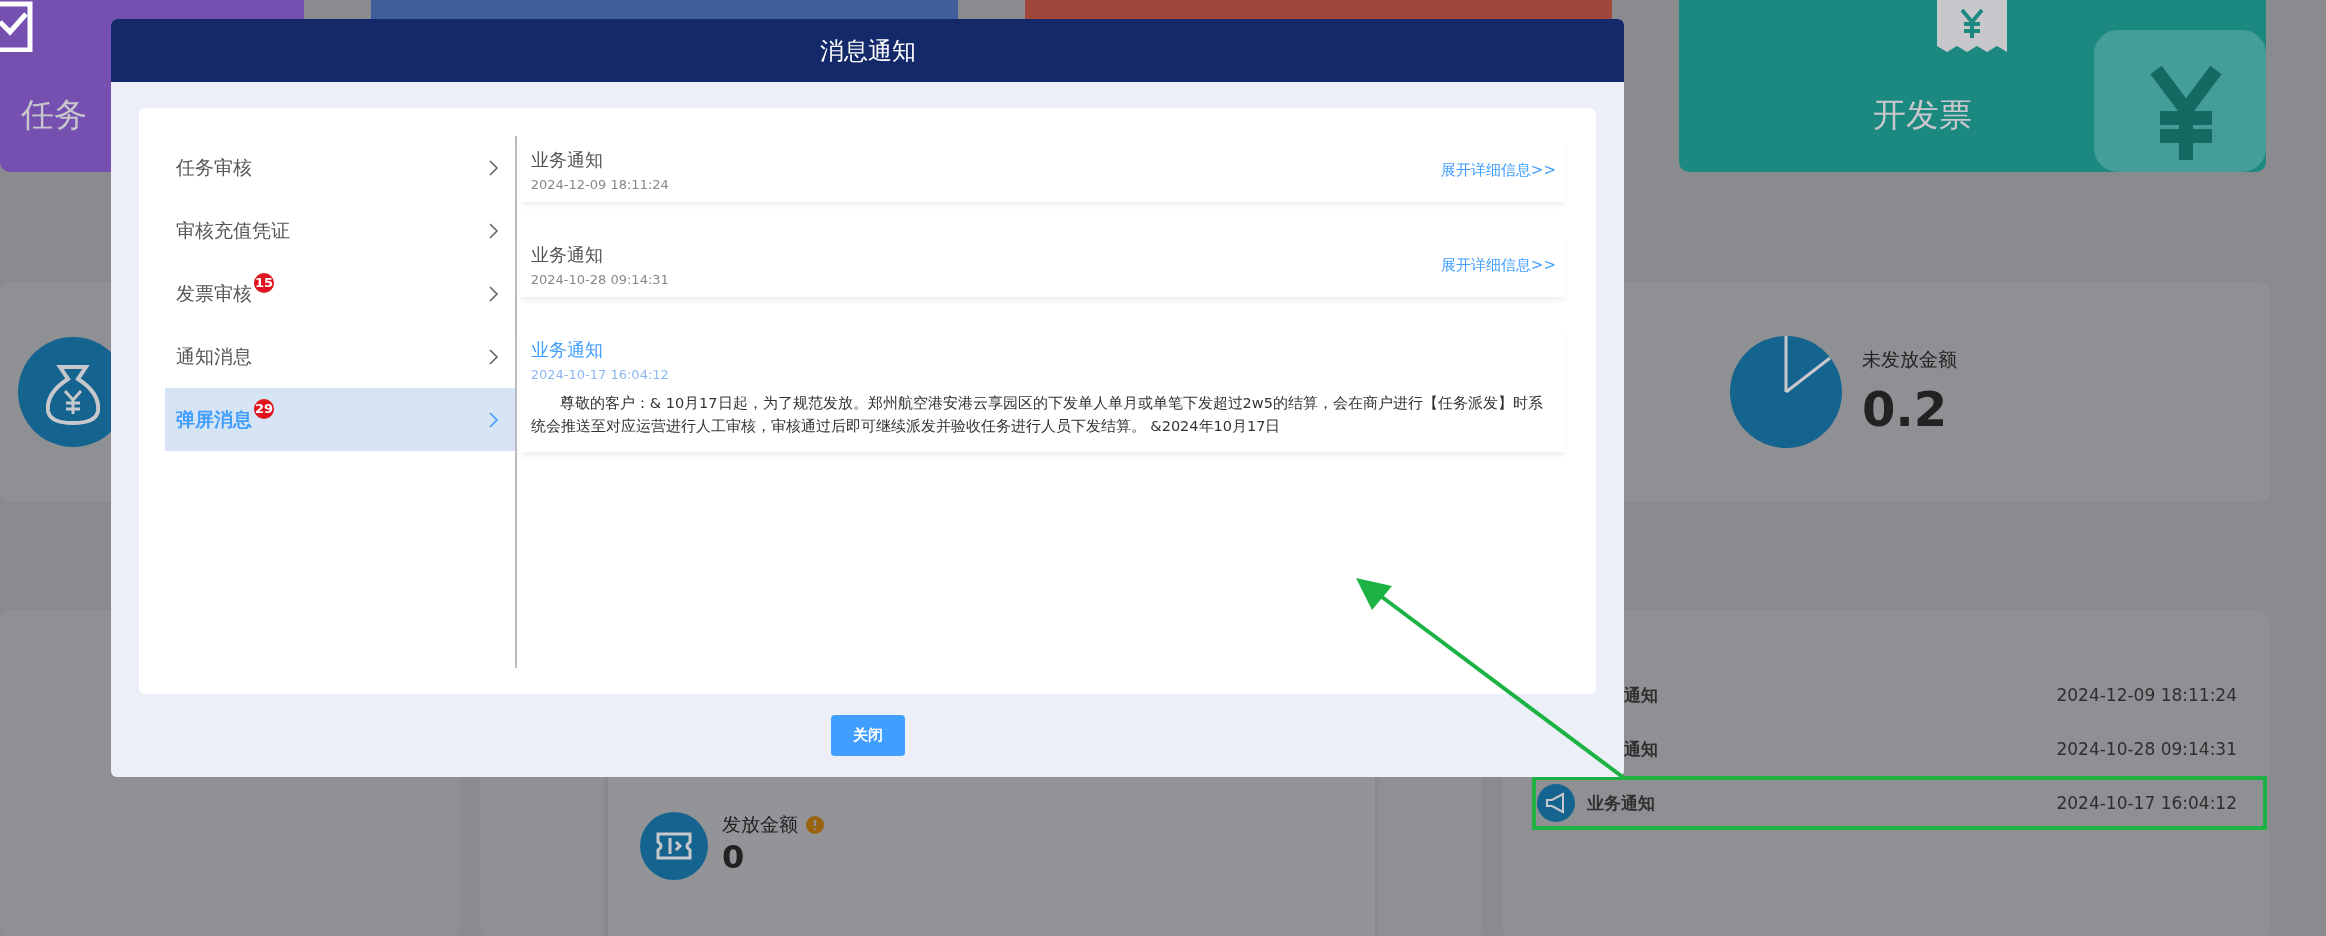  I want to click on notice-title: 业务通知, so click(1621, 803).